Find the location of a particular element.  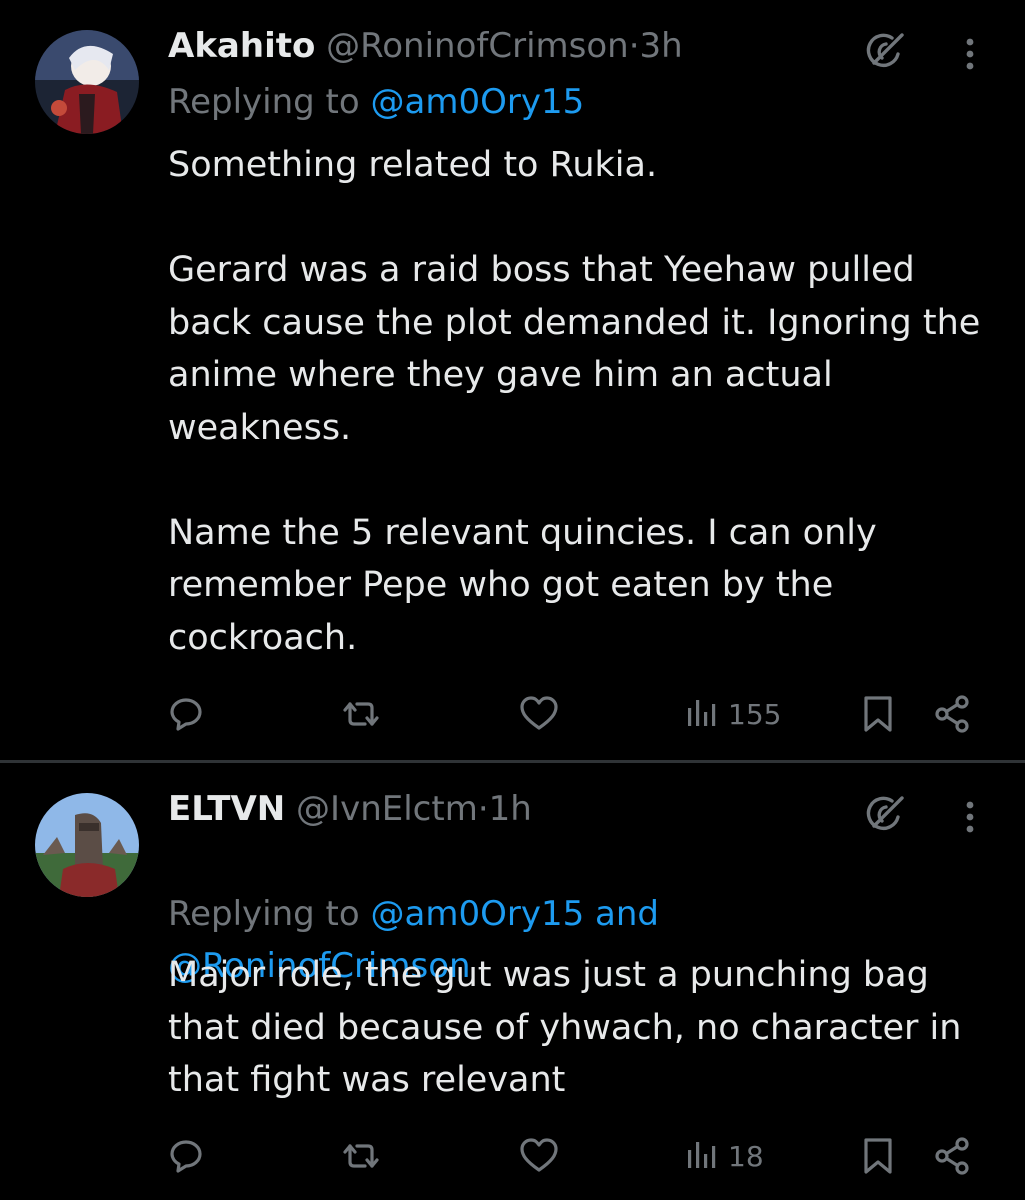

views-button: 155 is located at coordinates (732, 714).